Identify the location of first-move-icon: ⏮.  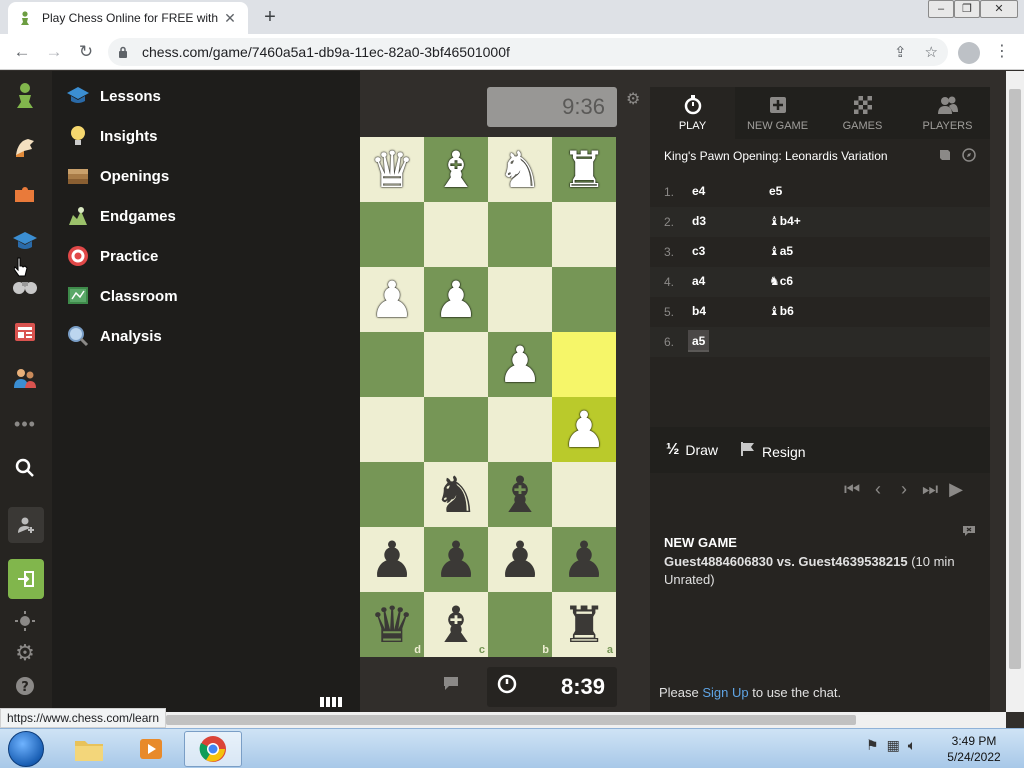
(852, 489).